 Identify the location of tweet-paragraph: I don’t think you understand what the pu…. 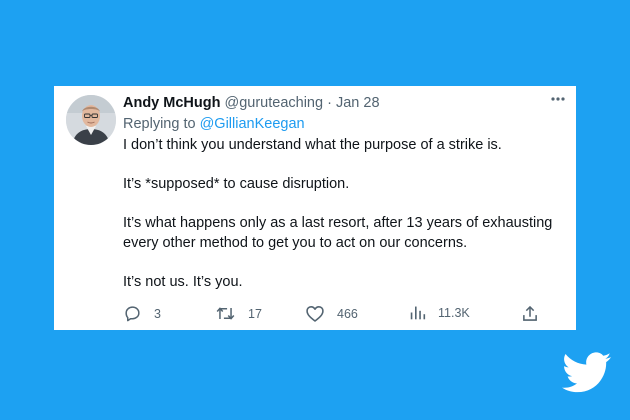
(312, 145).